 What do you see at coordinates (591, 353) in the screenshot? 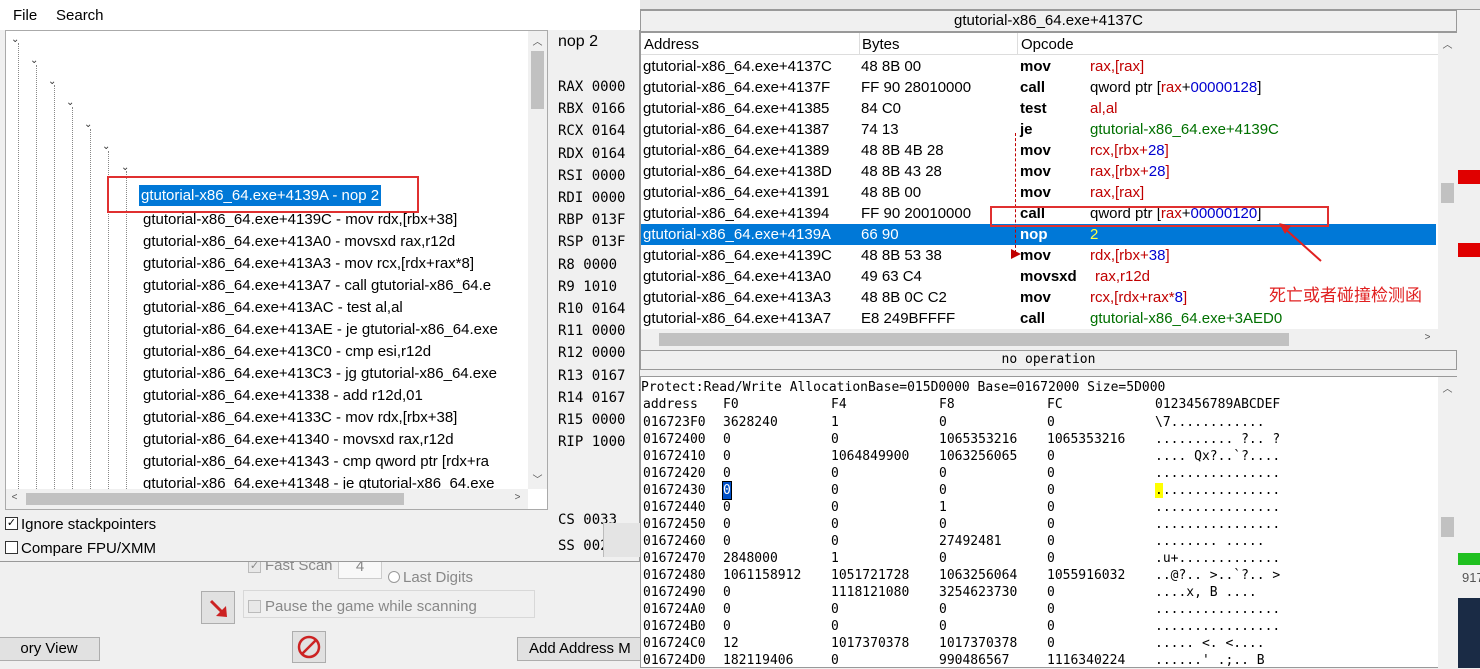
I see `register-value: R12 0000` at bounding box center [591, 353].